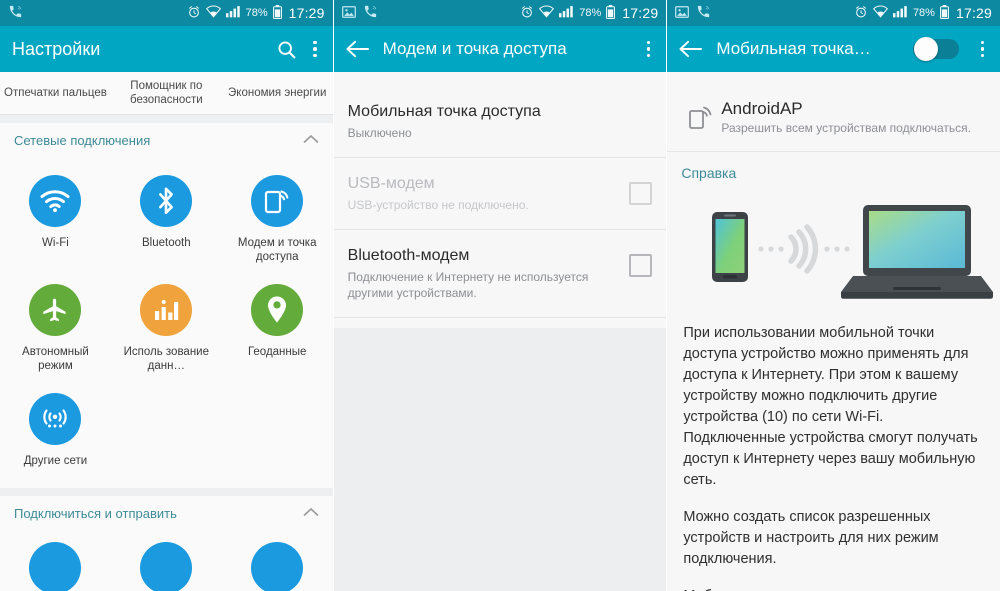 The image size is (1000, 591). I want to click on image-icon, so click(682, 13).